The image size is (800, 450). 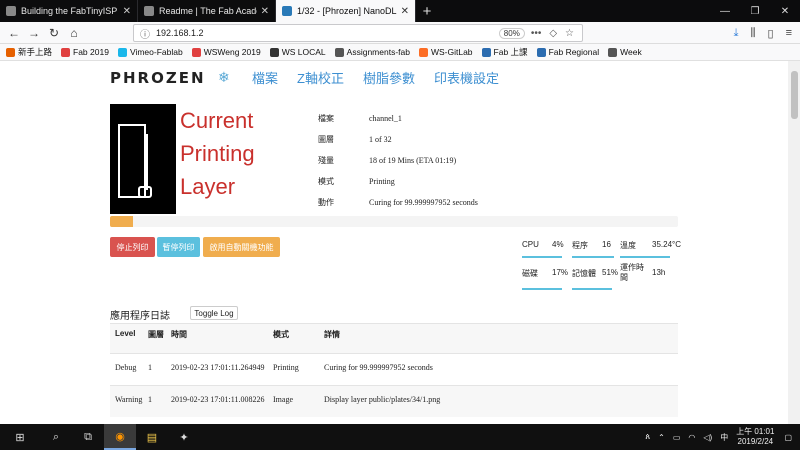 I want to click on stop-print-button: 停止列印, so click(x=132, y=247).